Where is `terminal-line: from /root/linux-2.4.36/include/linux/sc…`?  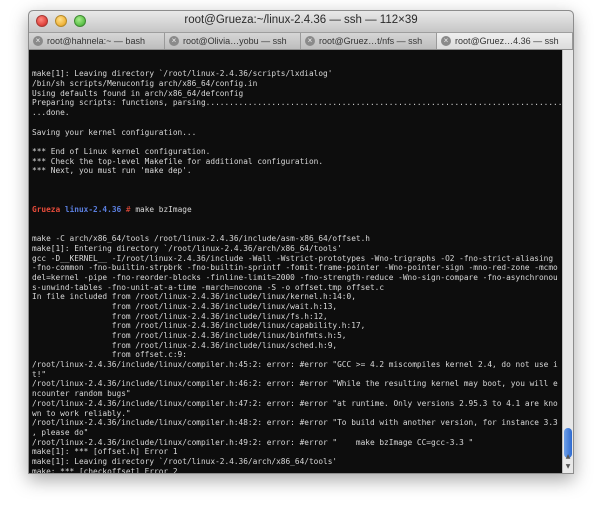
terminal-line: from /root/linux-2.4.36/include/linux/sc… is located at coordinates (185, 345).